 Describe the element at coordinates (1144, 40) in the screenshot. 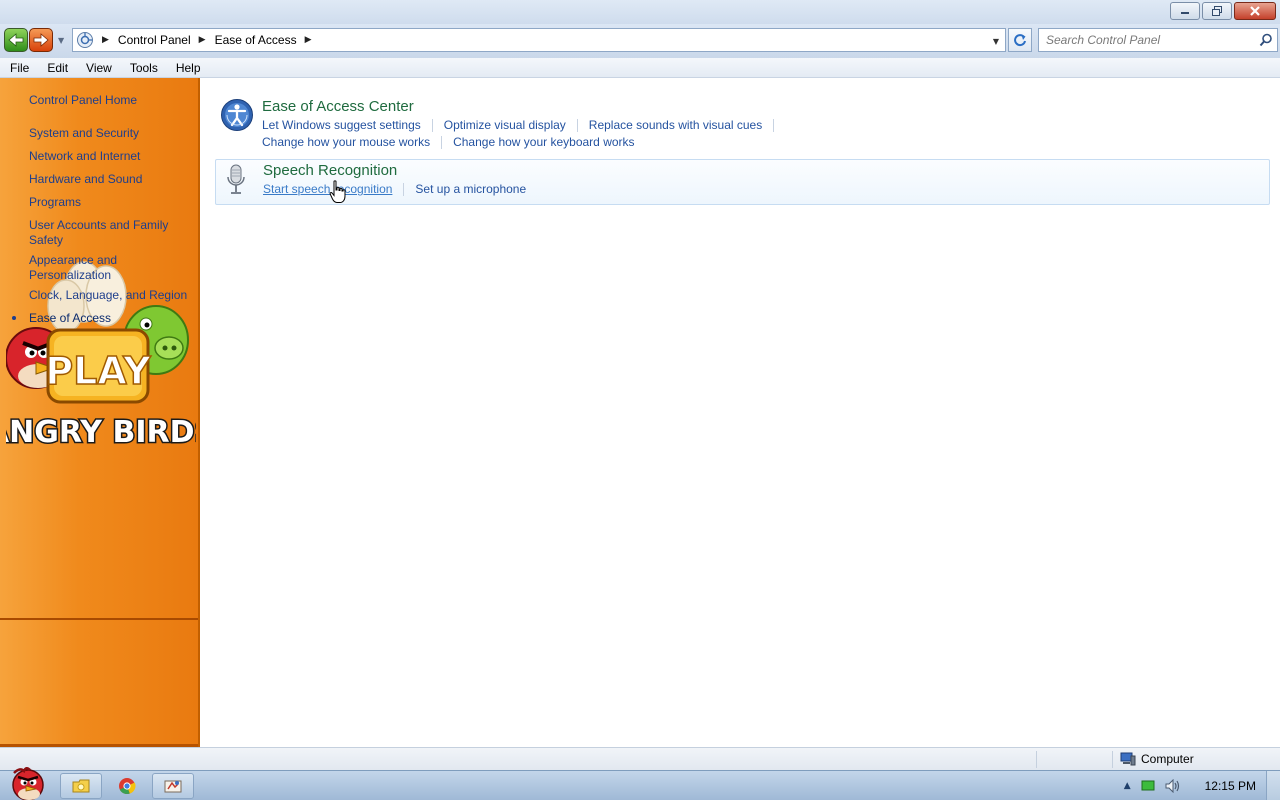

I see `search-input` at that location.